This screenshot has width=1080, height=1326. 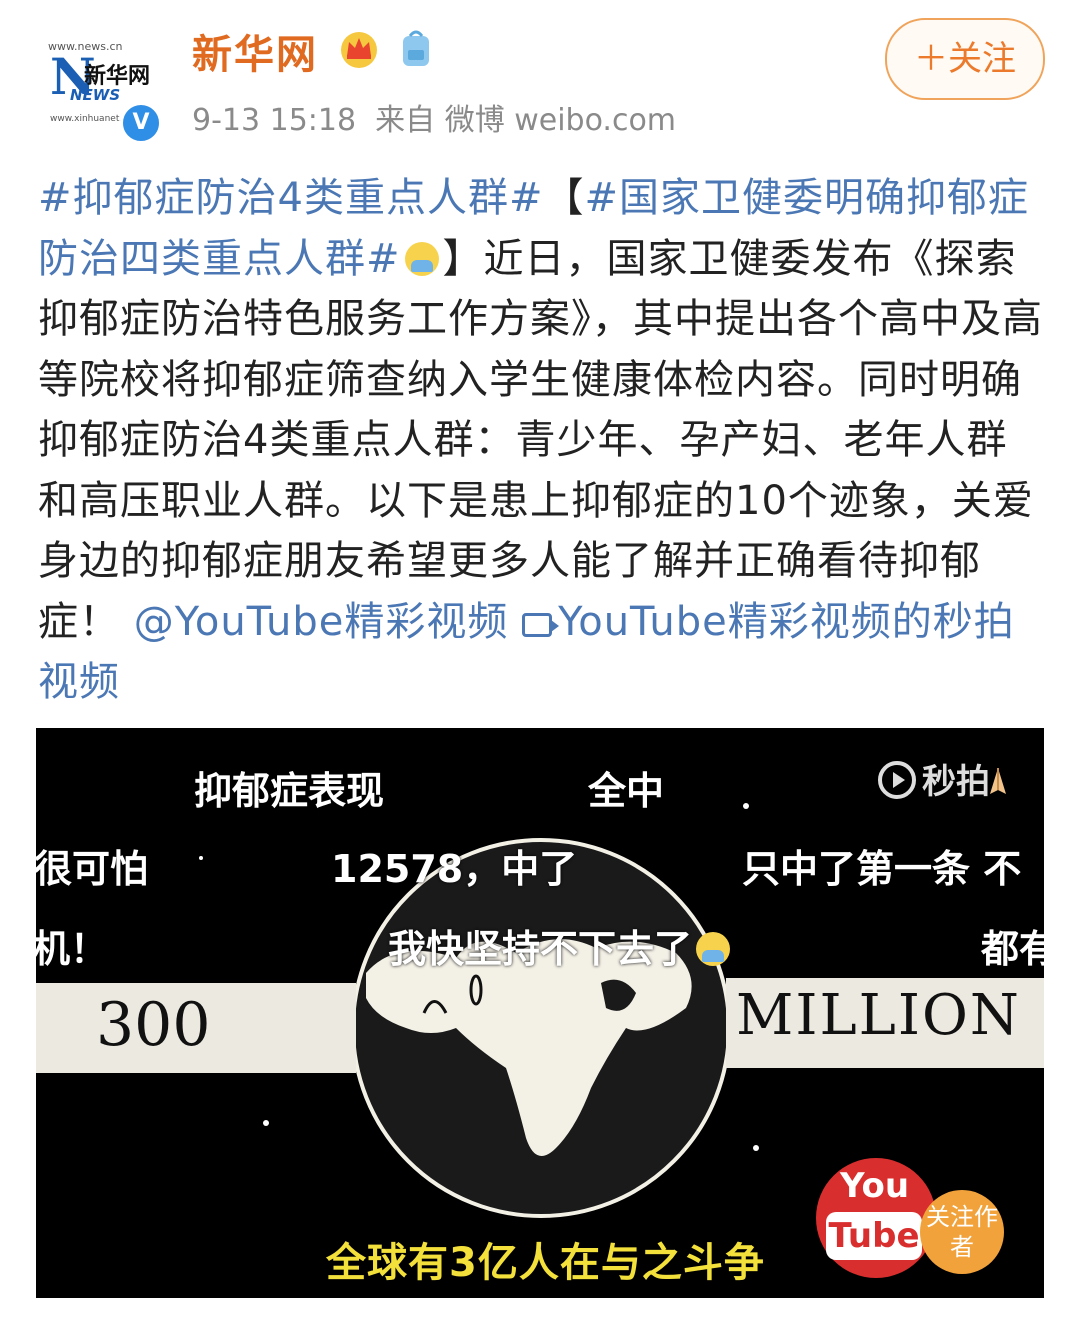 What do you see at coordinates (359, 50) in the screenshot?
I see `crown-icon` at bounding box center [359, 50].